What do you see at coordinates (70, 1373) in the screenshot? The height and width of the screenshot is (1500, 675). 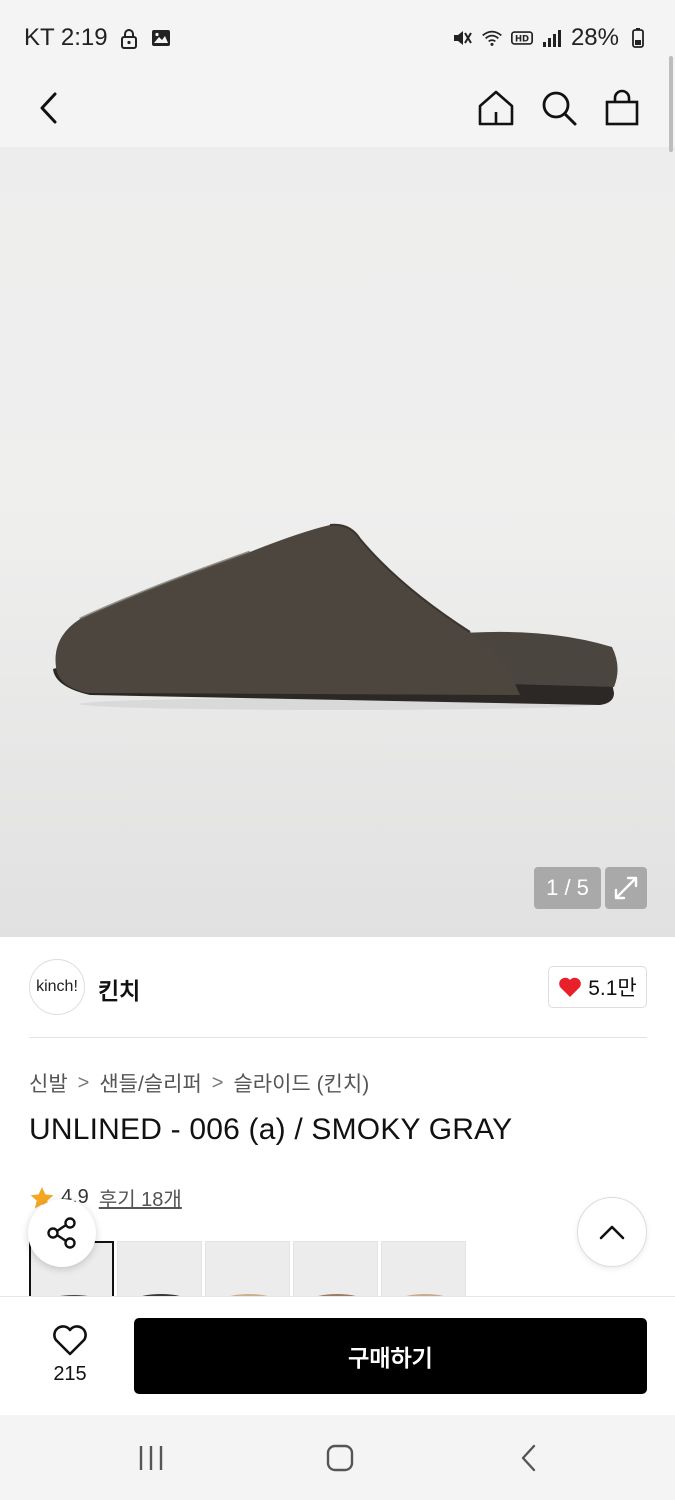 I see `wishlist-count: 215` at bounding box center [70, 1373].